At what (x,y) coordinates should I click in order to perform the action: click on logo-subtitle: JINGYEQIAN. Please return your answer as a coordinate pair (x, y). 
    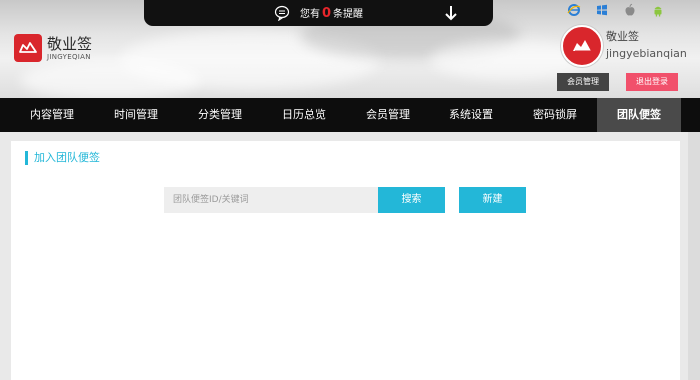
    Looking at the image, I should click on (69, 57).